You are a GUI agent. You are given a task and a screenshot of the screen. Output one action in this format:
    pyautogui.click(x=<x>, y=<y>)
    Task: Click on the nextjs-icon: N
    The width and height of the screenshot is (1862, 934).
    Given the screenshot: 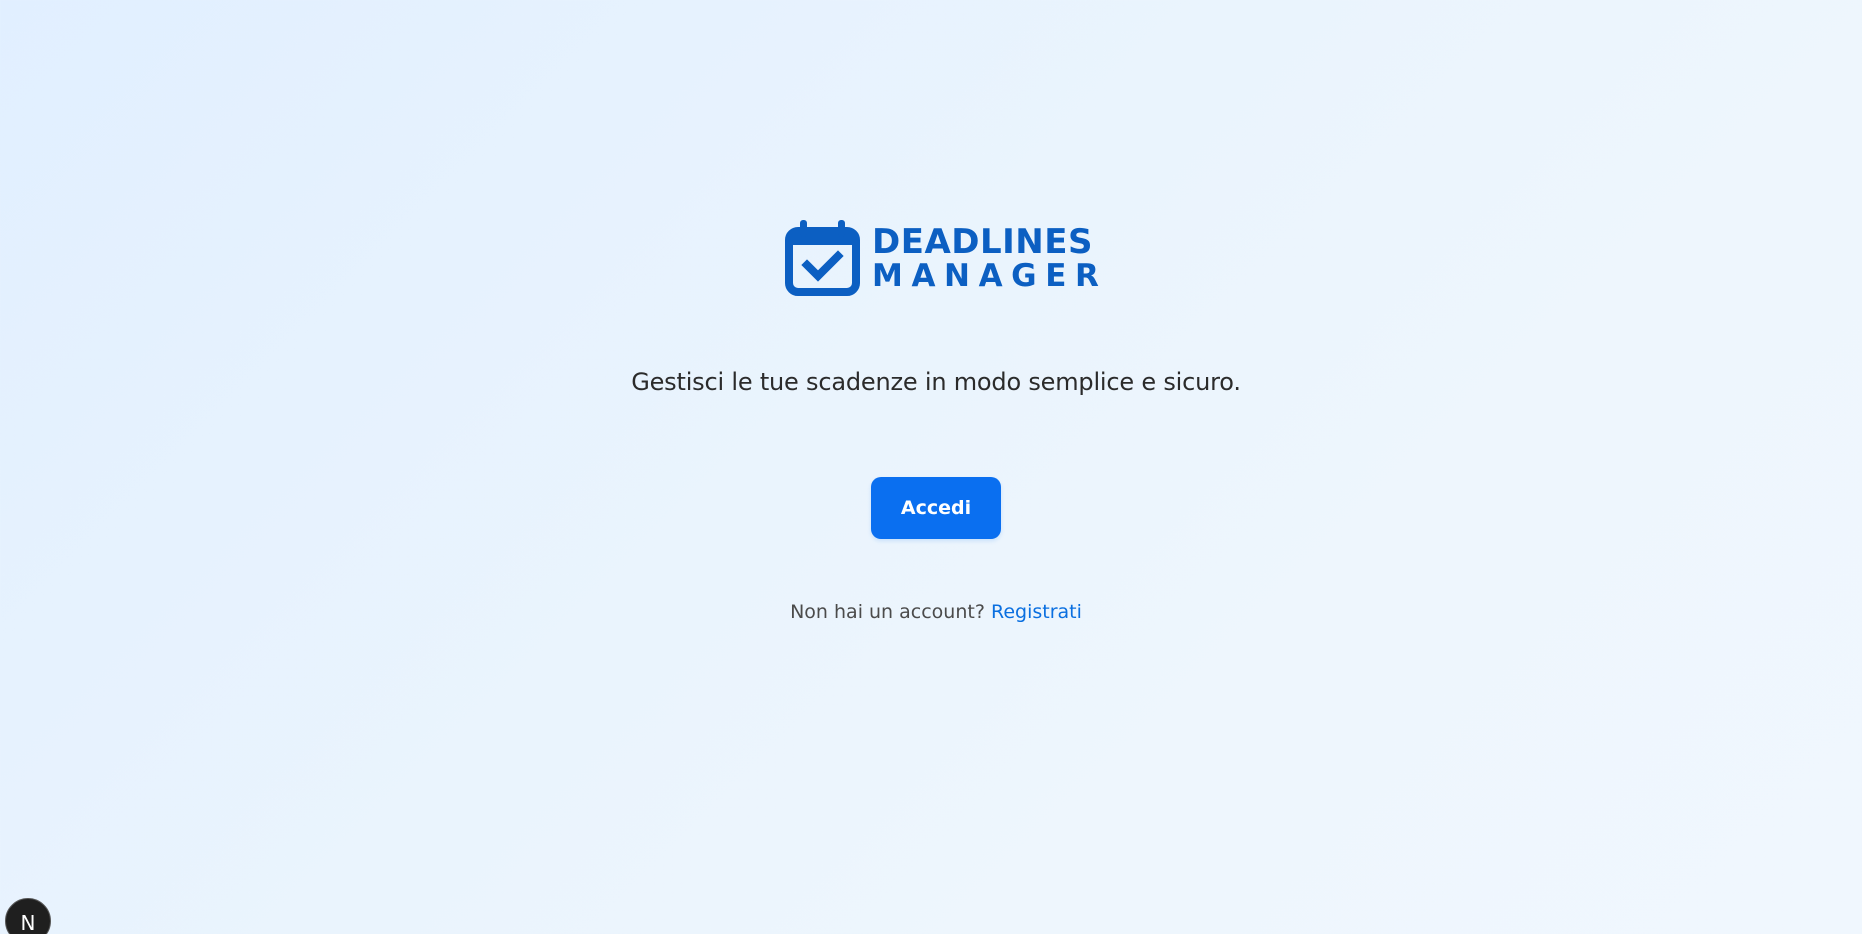 What is the action you would take?
    pyautogui.click(x=28, y=916)
    